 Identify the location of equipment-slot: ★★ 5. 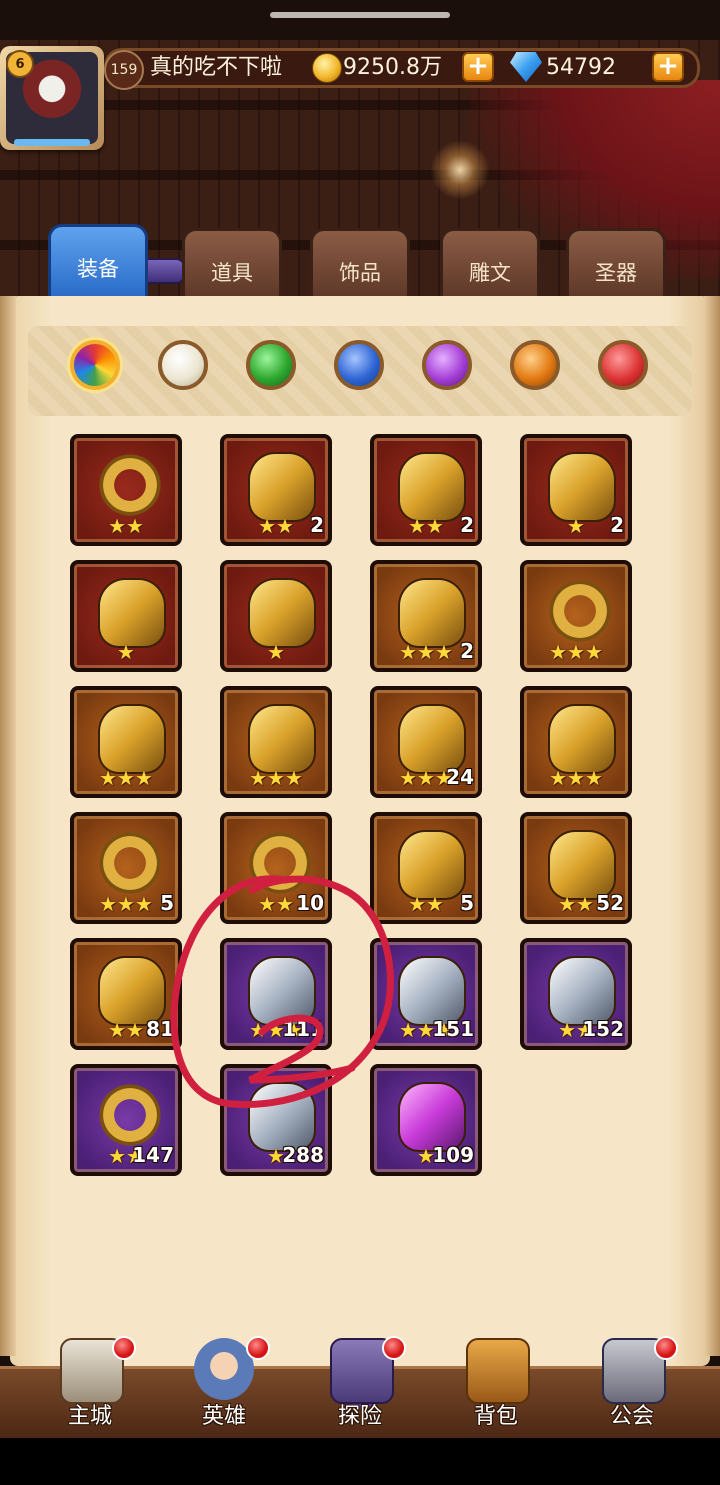
(426, 868).